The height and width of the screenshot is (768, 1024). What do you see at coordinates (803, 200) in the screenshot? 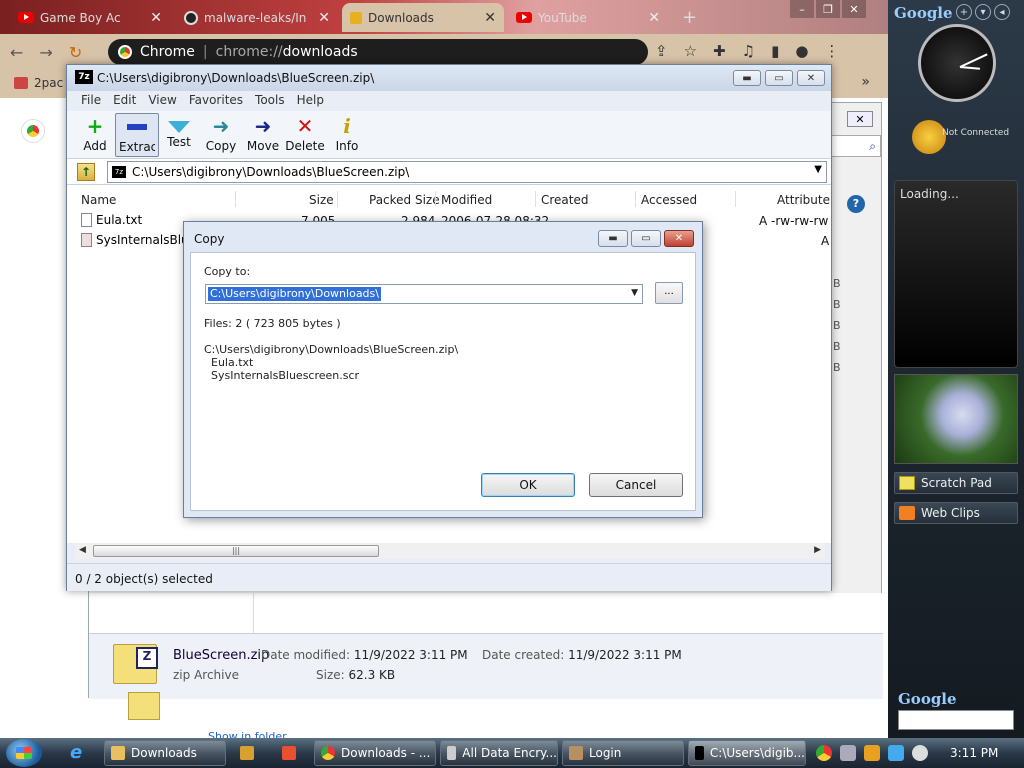
I see `column-attributes: Attribute` at bounding box center [803, 200].